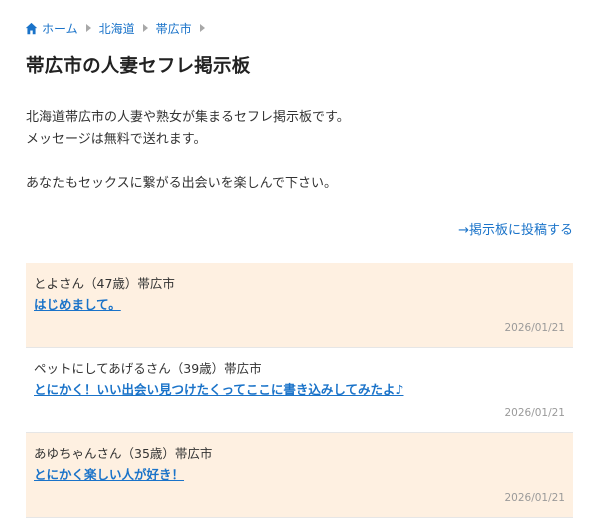  What do you see at coordinates (123, 453) in the screenshot?
I see `post-author: あゆちゃんさん（35歳）帯広市` at bounding box center [123, 453].